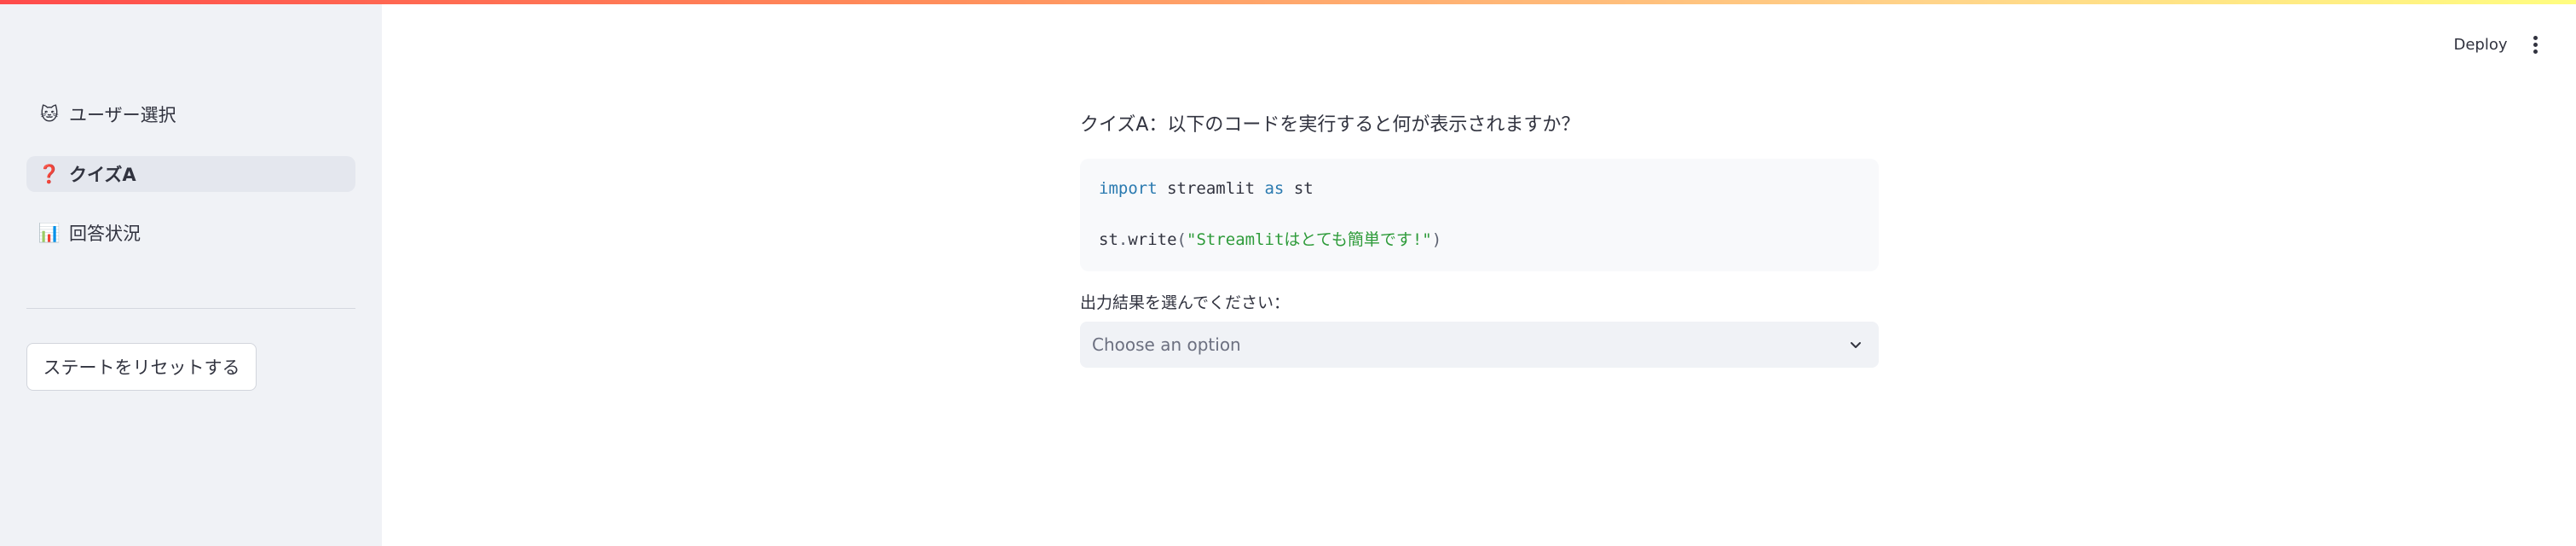  What do you see at coordinates (190, 233) in the screenshot?
I see `sidebar-item-answer-status: 📊 回答状況` at bounding box center [190, 233].